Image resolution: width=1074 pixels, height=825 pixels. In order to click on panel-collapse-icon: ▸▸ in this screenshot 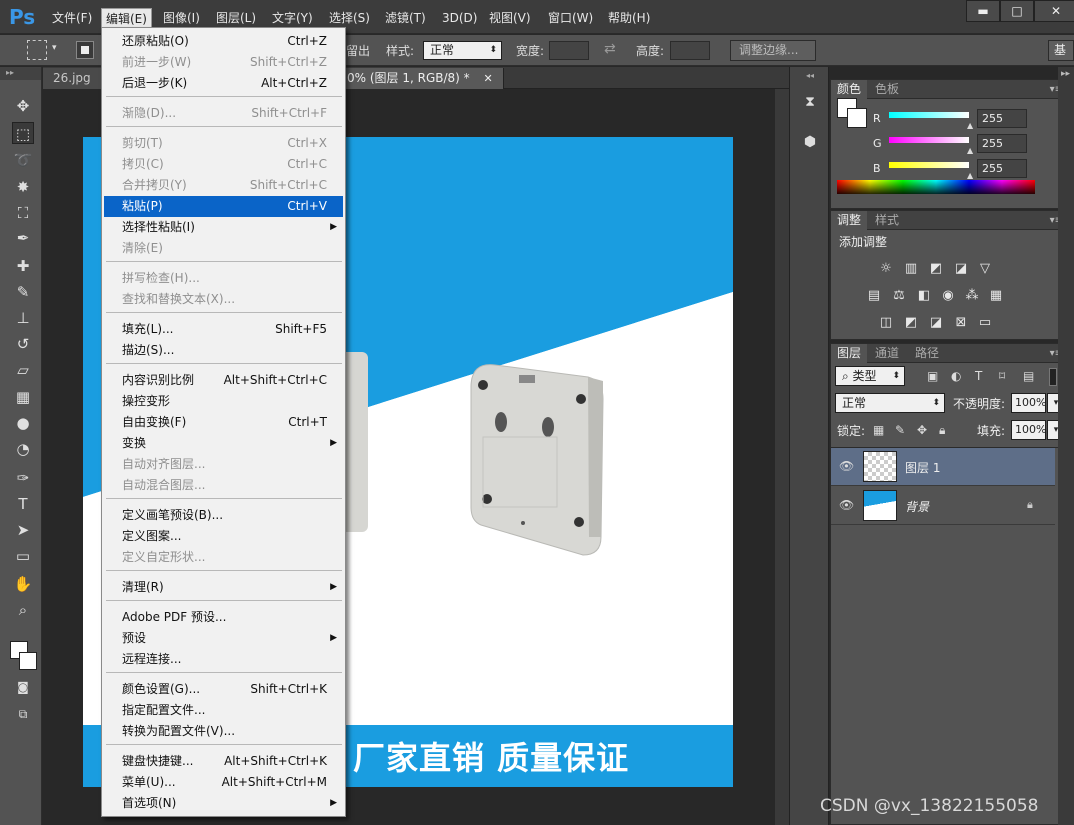, I will do `click(1065, 74)`.